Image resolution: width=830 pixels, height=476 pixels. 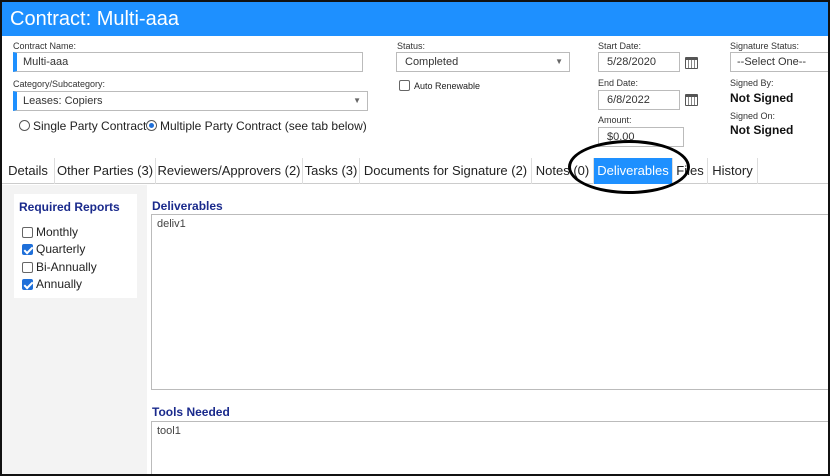 I want to click on signed-by-label: Signed By:, so click(x=752, y=83).